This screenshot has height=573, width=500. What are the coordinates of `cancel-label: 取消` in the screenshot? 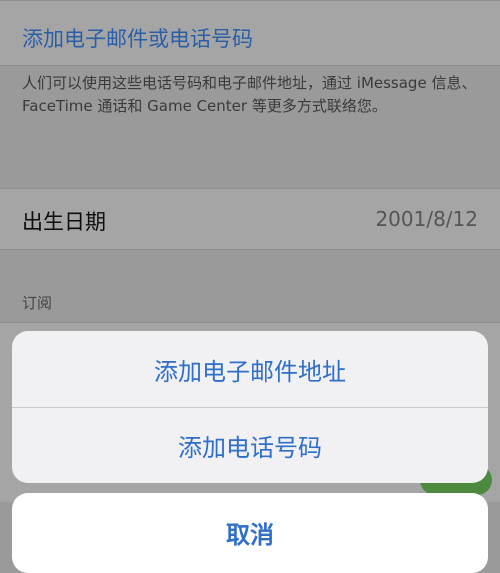 It's located at (250, 535).